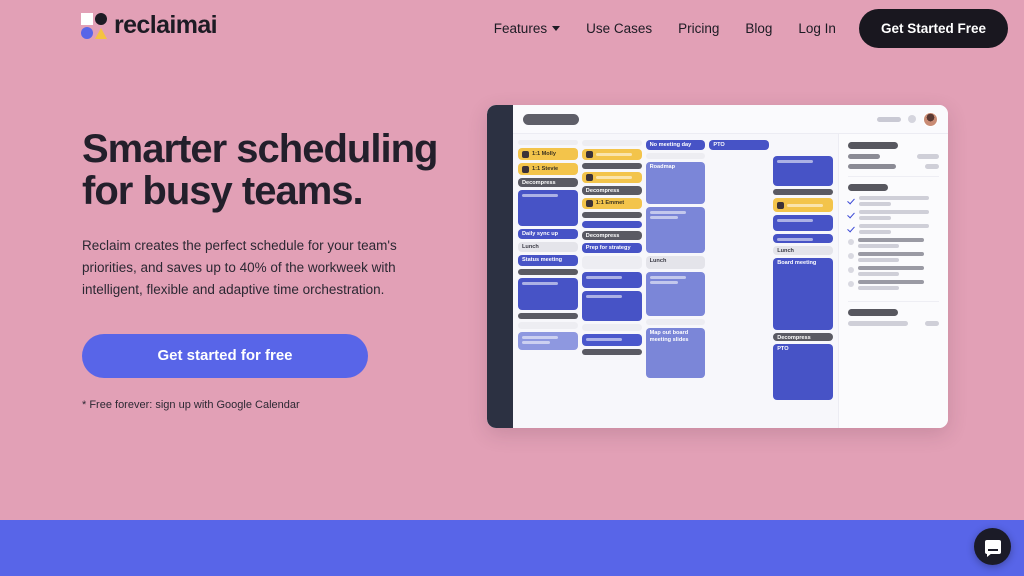 Image resolution: width=1024 pixels, height=576 pixels. Describe the element at coordinates (225, 355) in the screenshot. I see `get-started-for-free-button: Get started for free` at that location.